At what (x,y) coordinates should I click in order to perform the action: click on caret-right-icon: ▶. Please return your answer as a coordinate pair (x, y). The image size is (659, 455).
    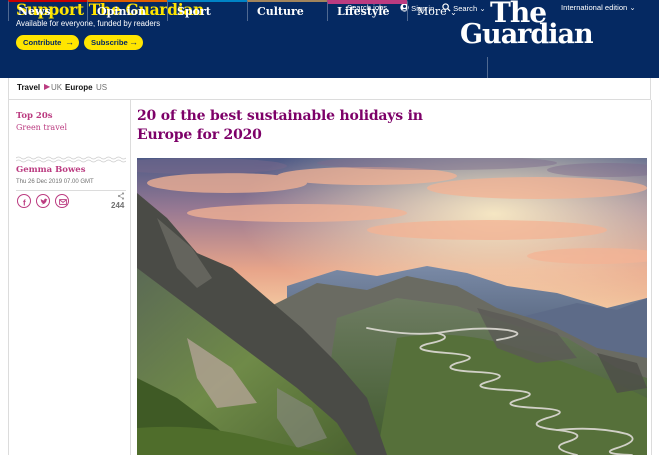
    Looking at the image, I should click on (47, 86).